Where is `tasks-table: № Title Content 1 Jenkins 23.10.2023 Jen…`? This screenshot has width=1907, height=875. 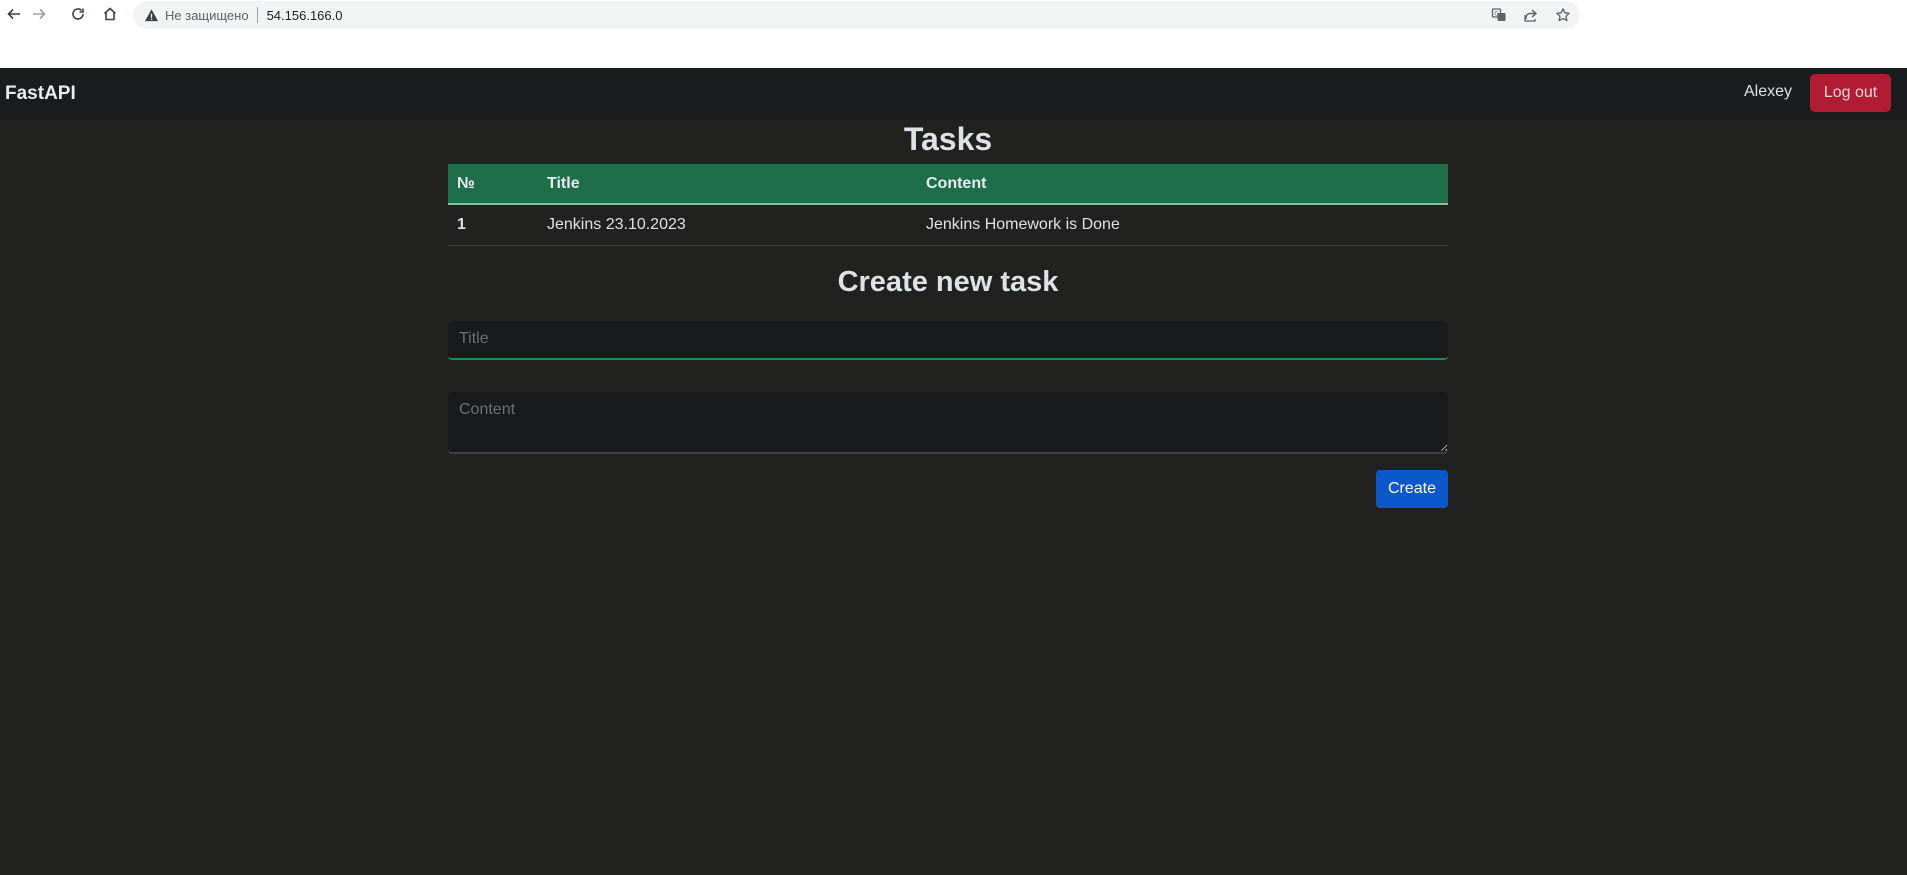
tasks-table: № Title Content 1 Jenkins 23.10.2023 Jen… is located at coordinates (948, 205).